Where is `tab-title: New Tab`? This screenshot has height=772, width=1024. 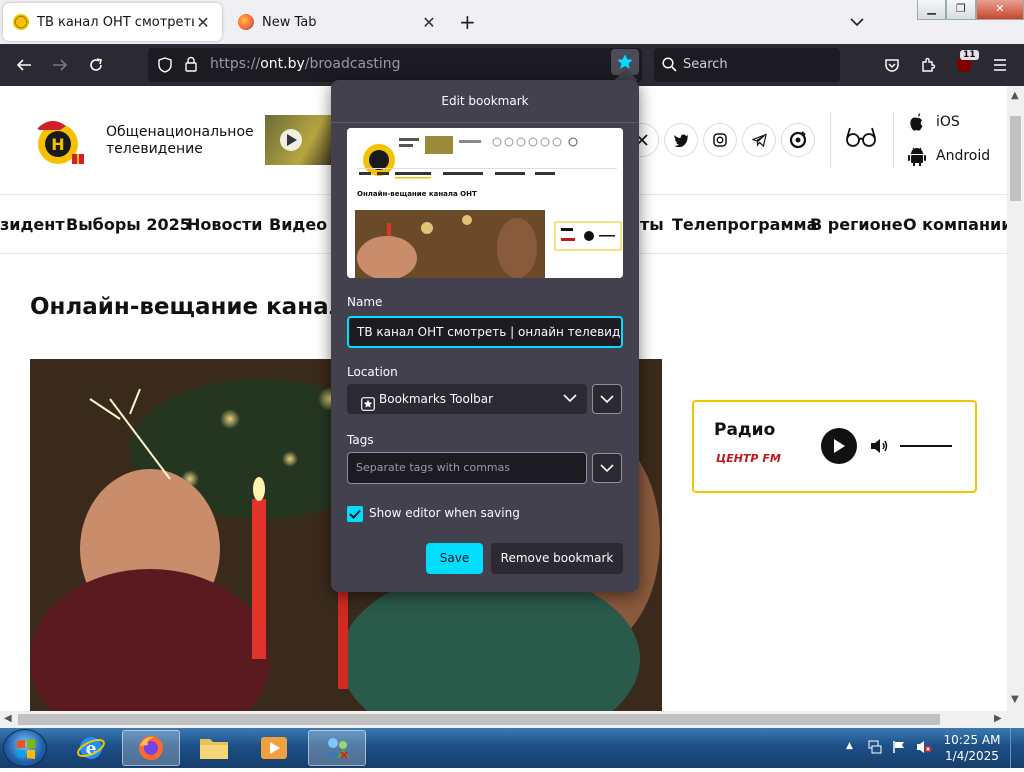 tab-title: New Tab is located at coordinates (289, 22).